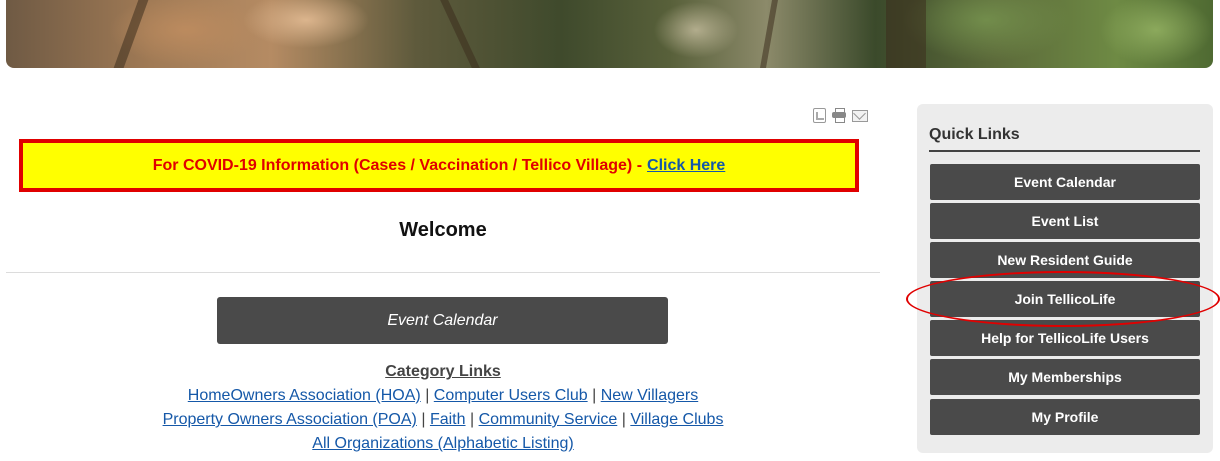  Describe the element at coordinates (1065, 417) in the screenshot. I see `quick-link-my-profile: My Profile` at that location.